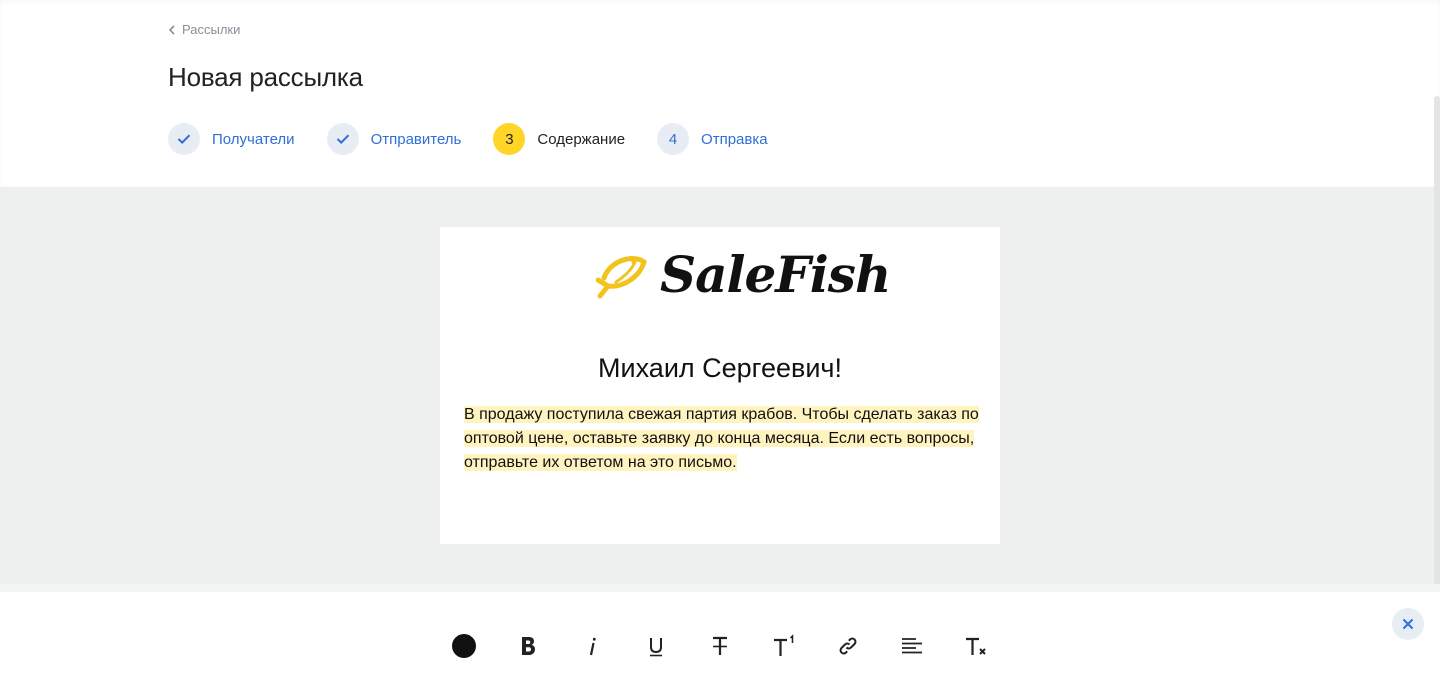  I want to click on format-toolbar, so click(720, 640).